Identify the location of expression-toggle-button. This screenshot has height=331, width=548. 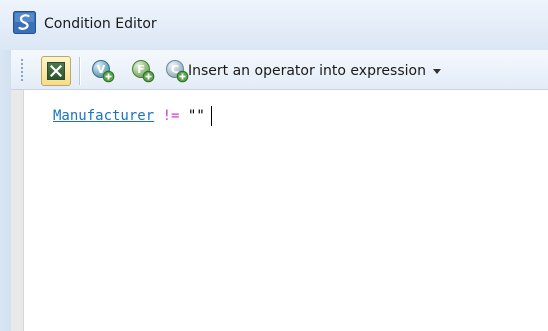
(56, 71).